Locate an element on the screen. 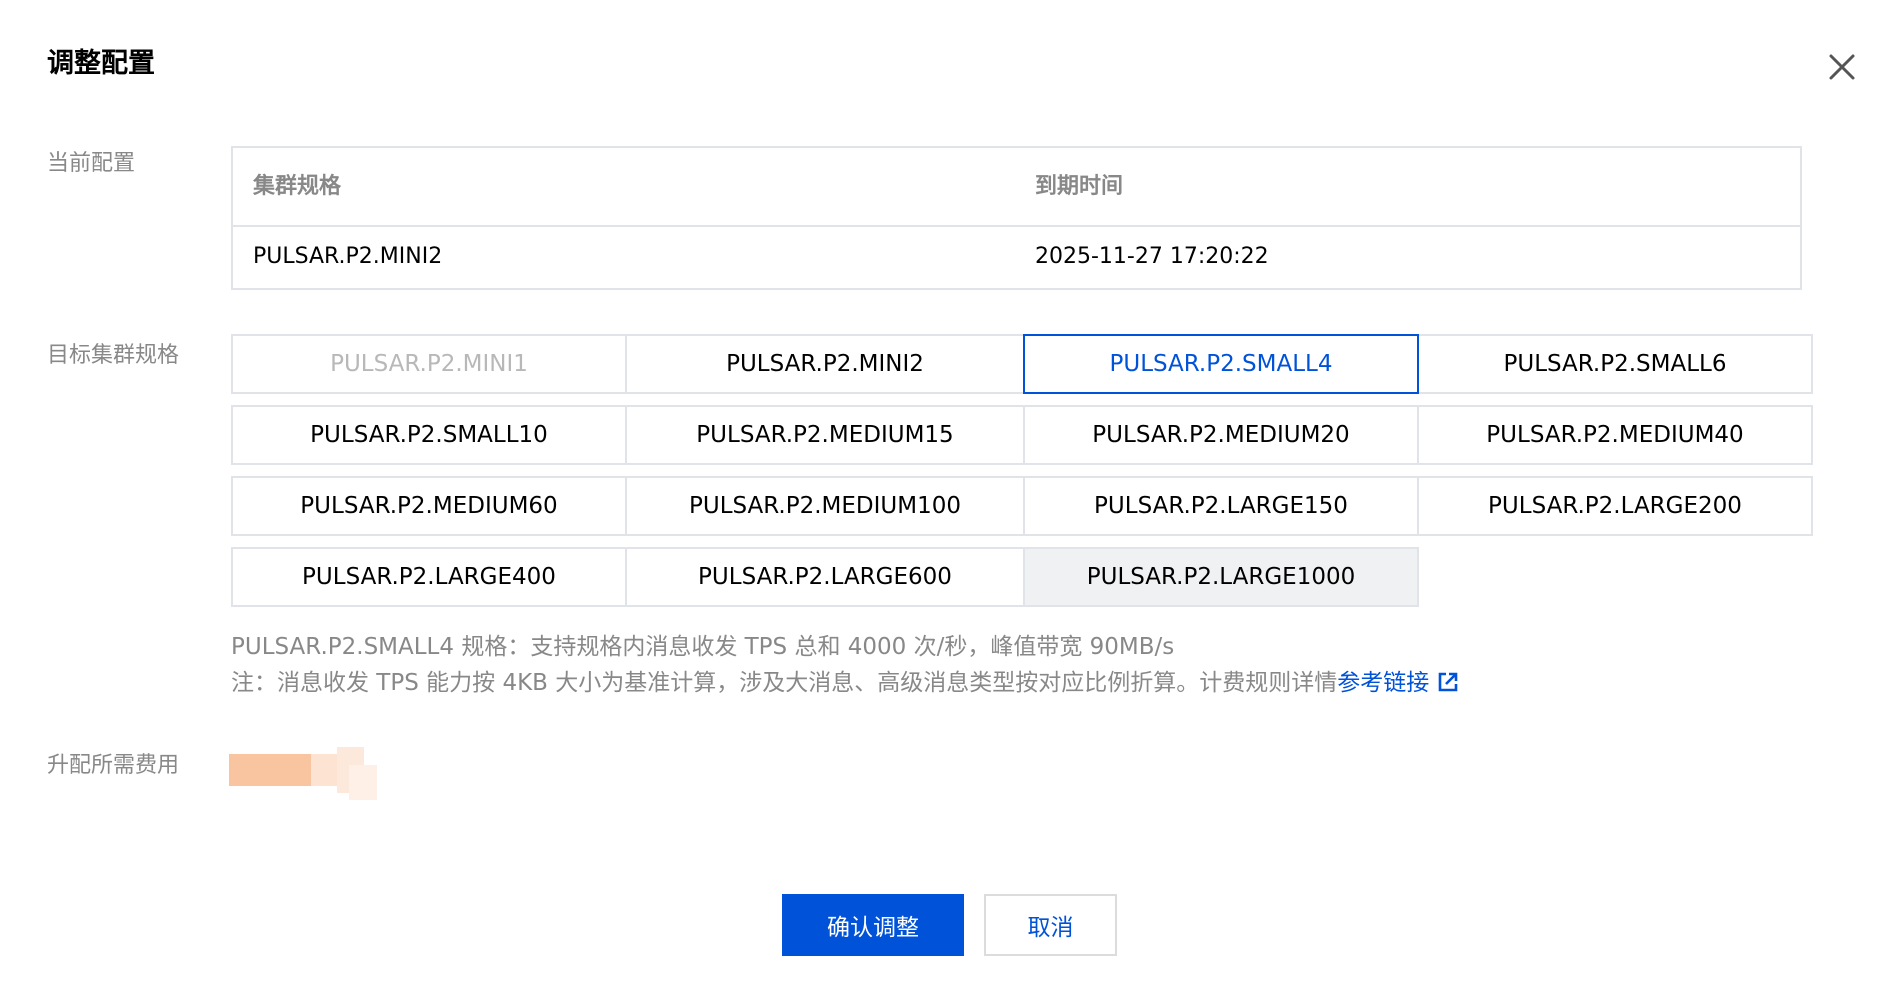 Image resolution: width=1890 pixels, height=994 pixels. spec-option-pulsar-p2-large200: PULSAR.P2.LARGE200 is located at coordinates (1615, 506).